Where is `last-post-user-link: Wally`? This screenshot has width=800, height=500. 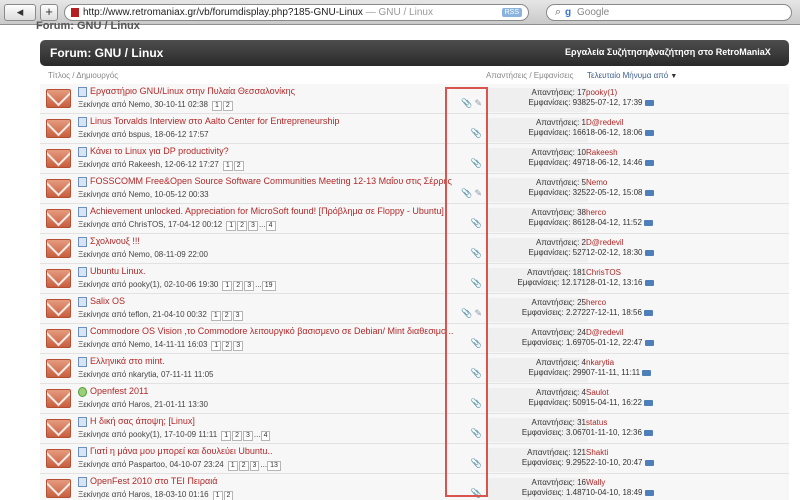 last-post-user-link: Wally is located at coordinates (620, 483).